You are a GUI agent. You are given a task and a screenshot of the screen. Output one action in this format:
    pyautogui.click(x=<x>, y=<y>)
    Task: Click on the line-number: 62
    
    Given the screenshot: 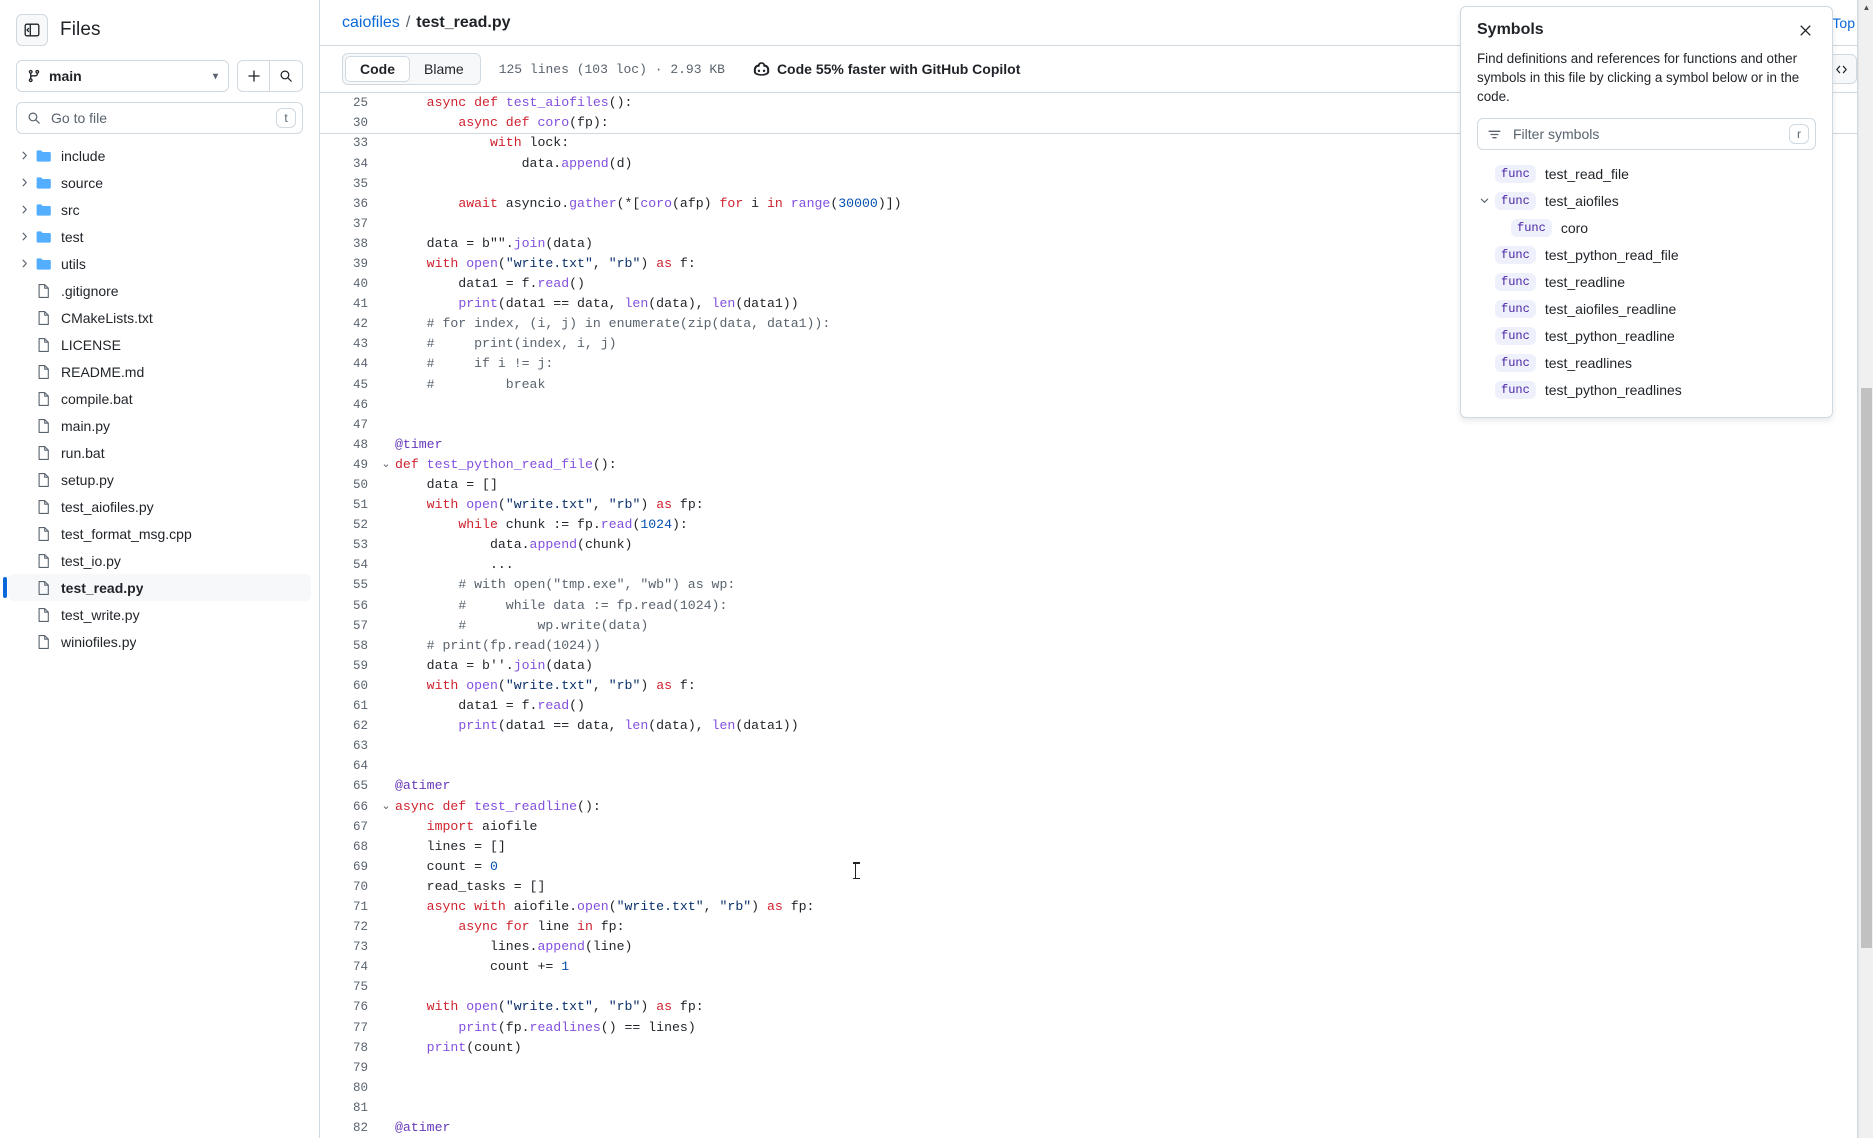 What is the action you would take?
    pyautogui.click(x=348, y=726)
    